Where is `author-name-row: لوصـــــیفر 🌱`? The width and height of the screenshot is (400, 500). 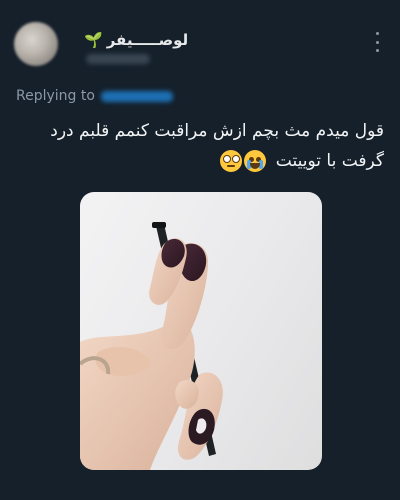 author-name-row: لوصـــــیفر 🌱 is located at coordinates (136, 40).